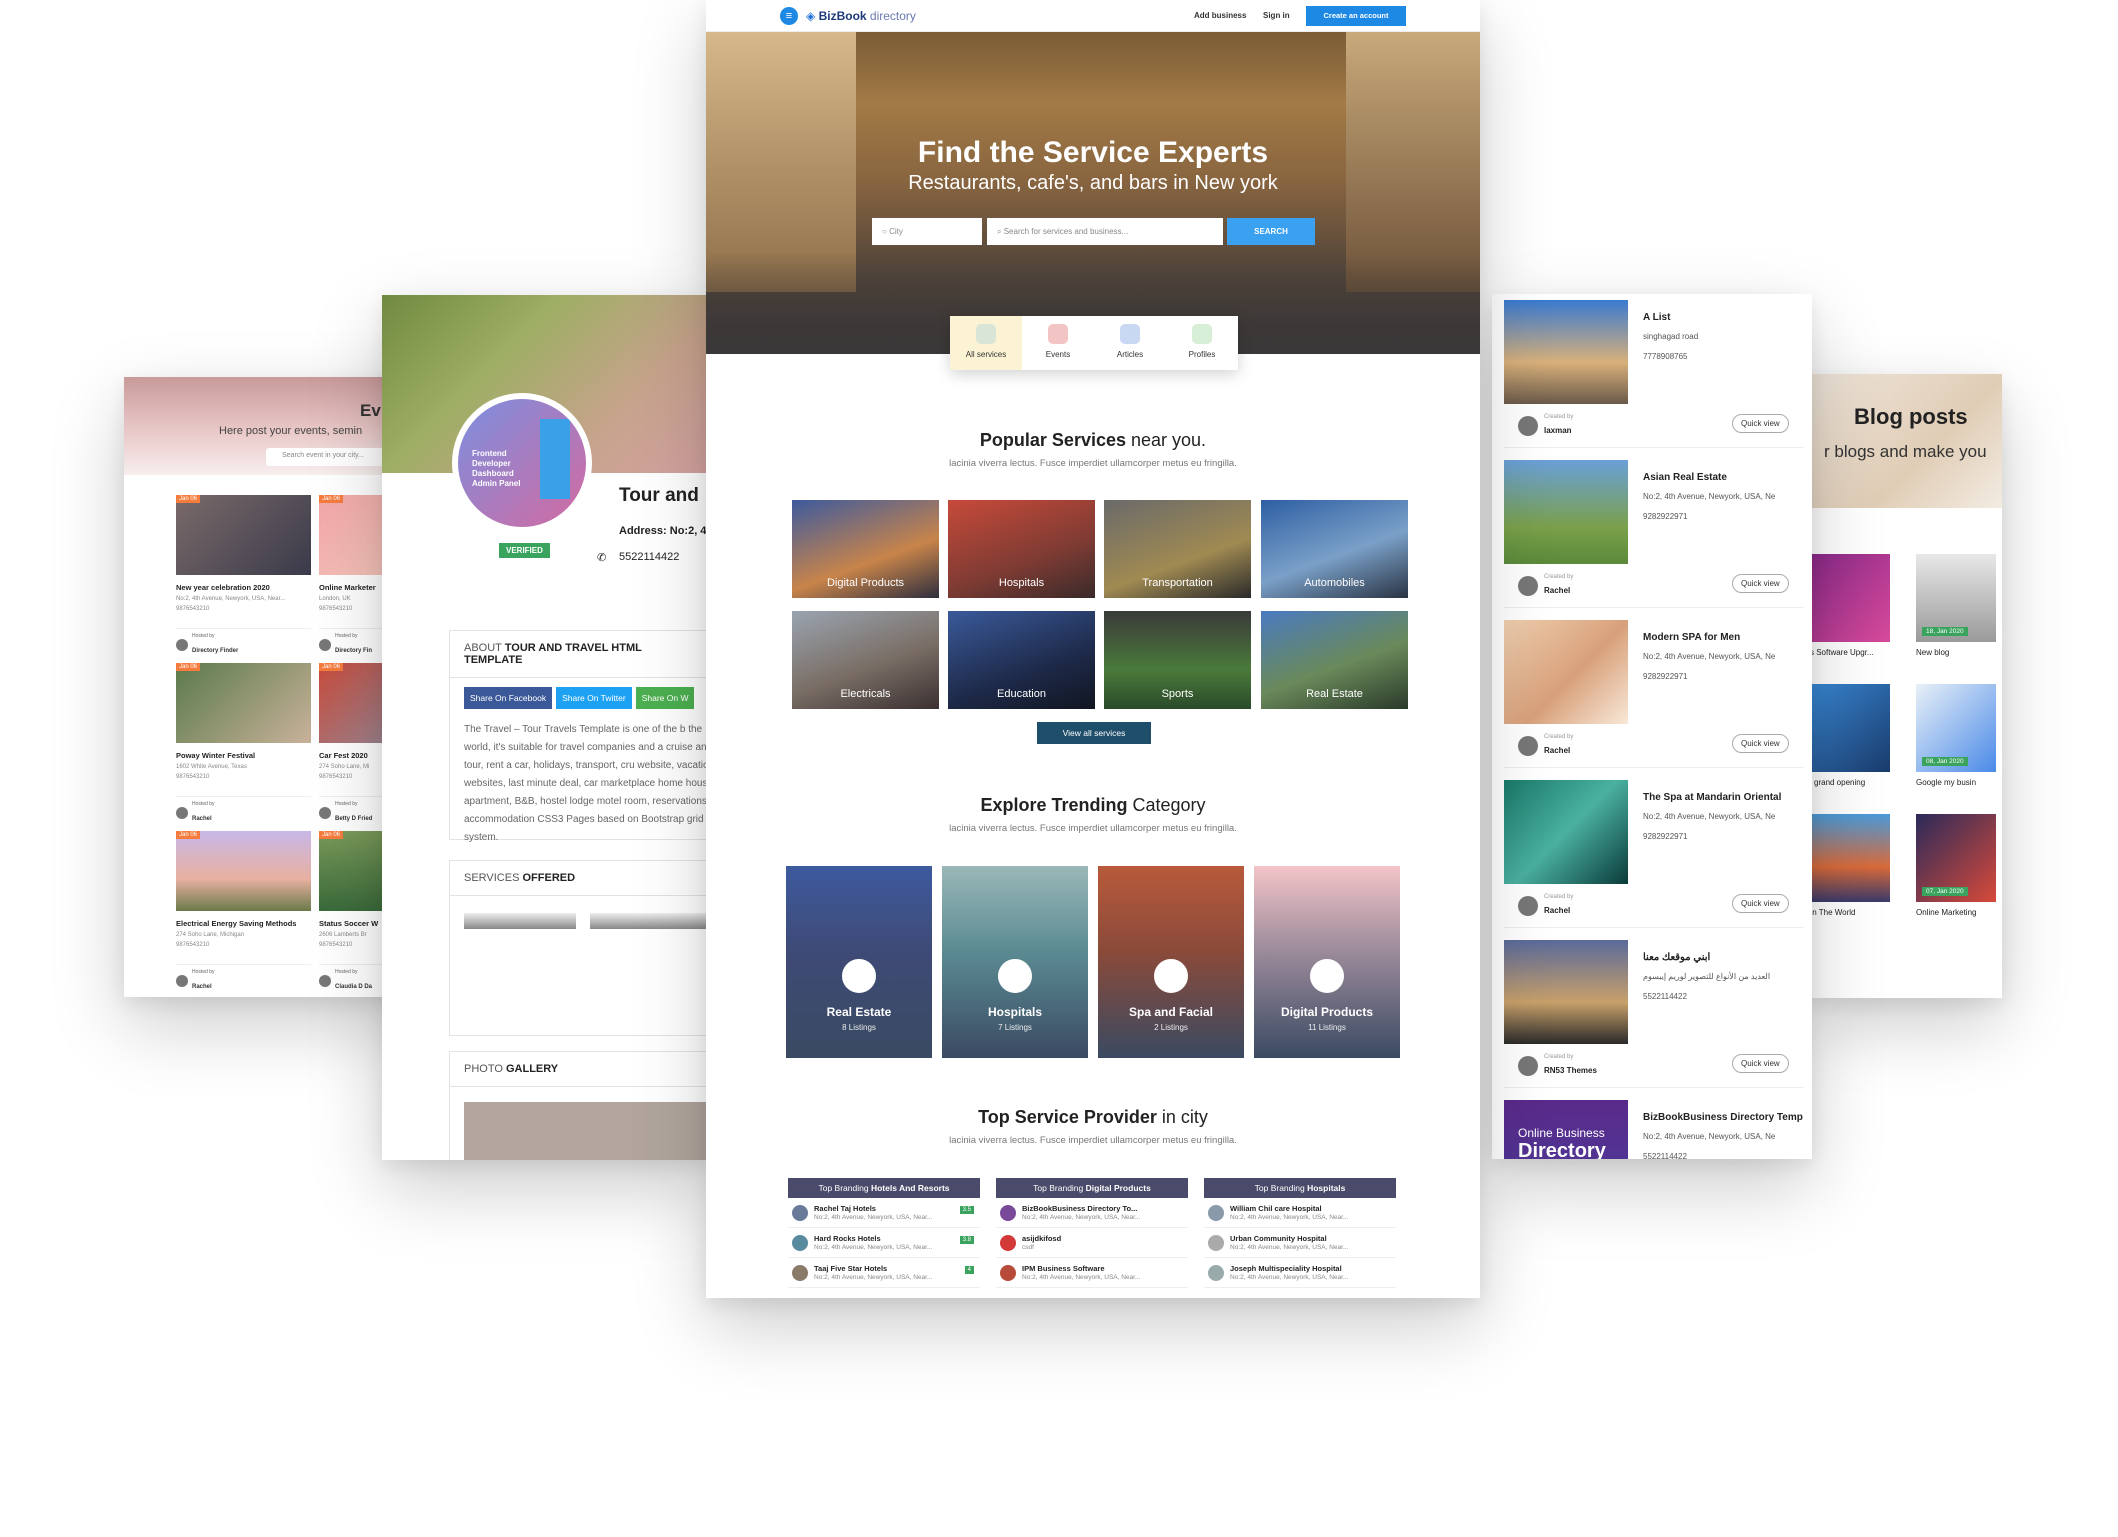 The width and height of the screenshot is (2118, 1537). What do you see at coordinates (1021, 549) in the screenshot?
I see `service-card-hospitals: Hospitals` at bounding box center [1021, 549].